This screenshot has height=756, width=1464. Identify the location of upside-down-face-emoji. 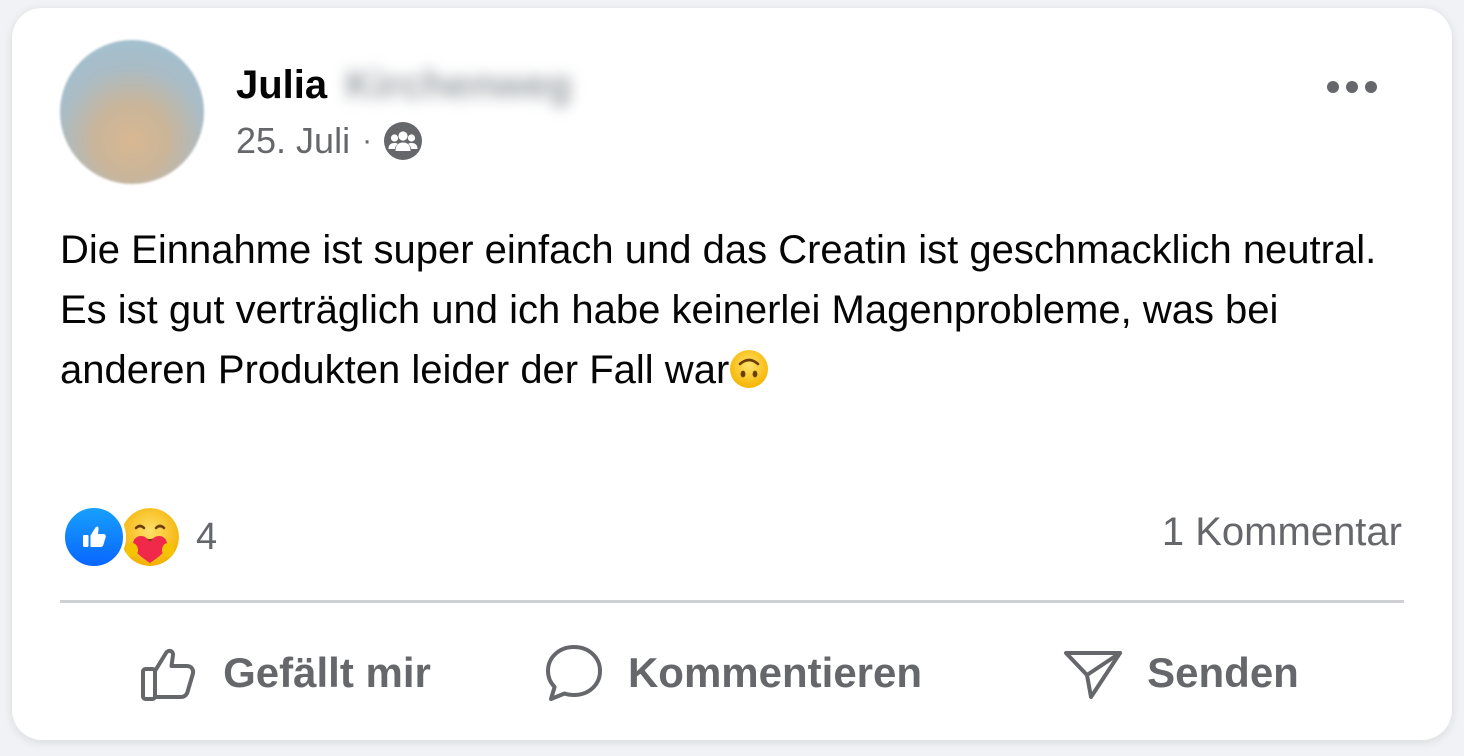
(749, 369).